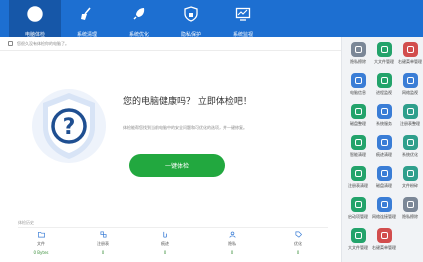 The width and height of the screenshot is (423, 262). Describe the element at coordinates (358, 111) in the screenshot. I see `defrag-icon` at that location.